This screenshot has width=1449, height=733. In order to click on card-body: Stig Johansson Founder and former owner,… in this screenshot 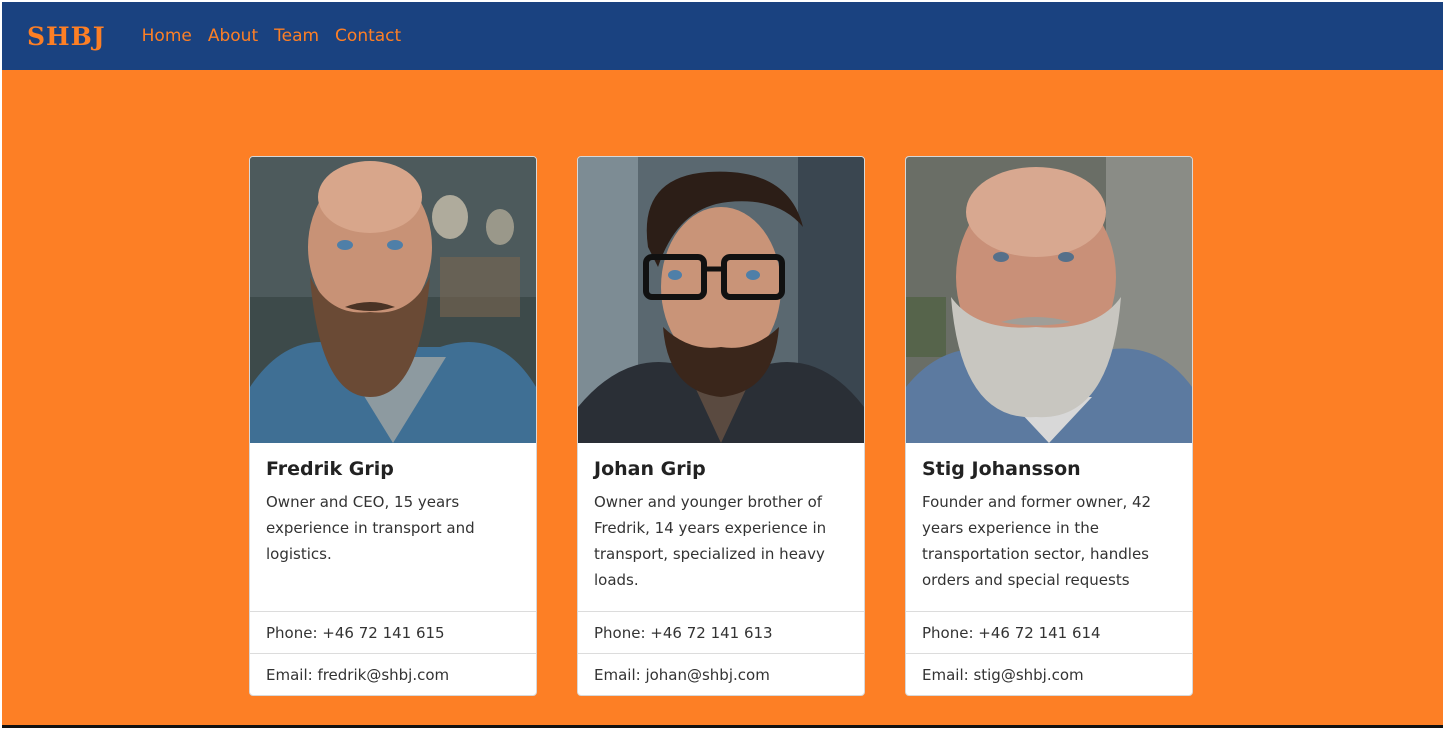, I will do `click(1049, 527)`.